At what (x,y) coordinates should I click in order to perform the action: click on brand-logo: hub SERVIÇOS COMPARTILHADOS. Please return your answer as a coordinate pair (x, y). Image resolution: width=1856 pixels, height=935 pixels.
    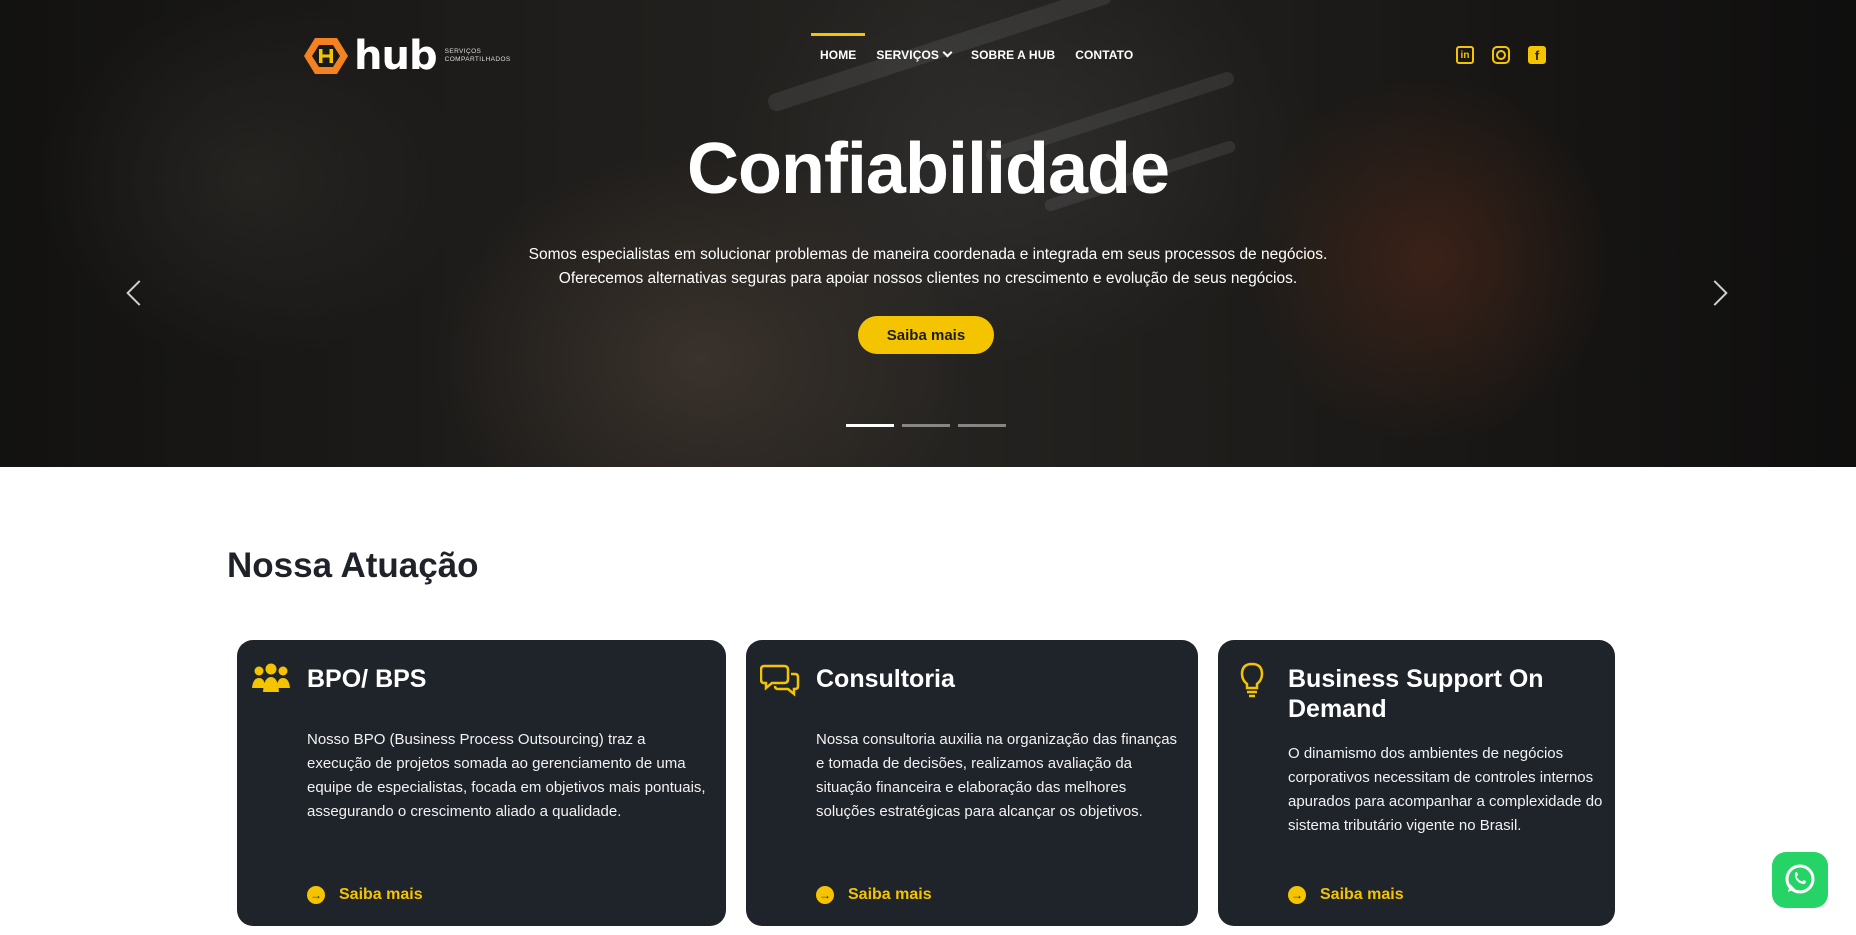
    Looking at the image, I should click on (407, 56).